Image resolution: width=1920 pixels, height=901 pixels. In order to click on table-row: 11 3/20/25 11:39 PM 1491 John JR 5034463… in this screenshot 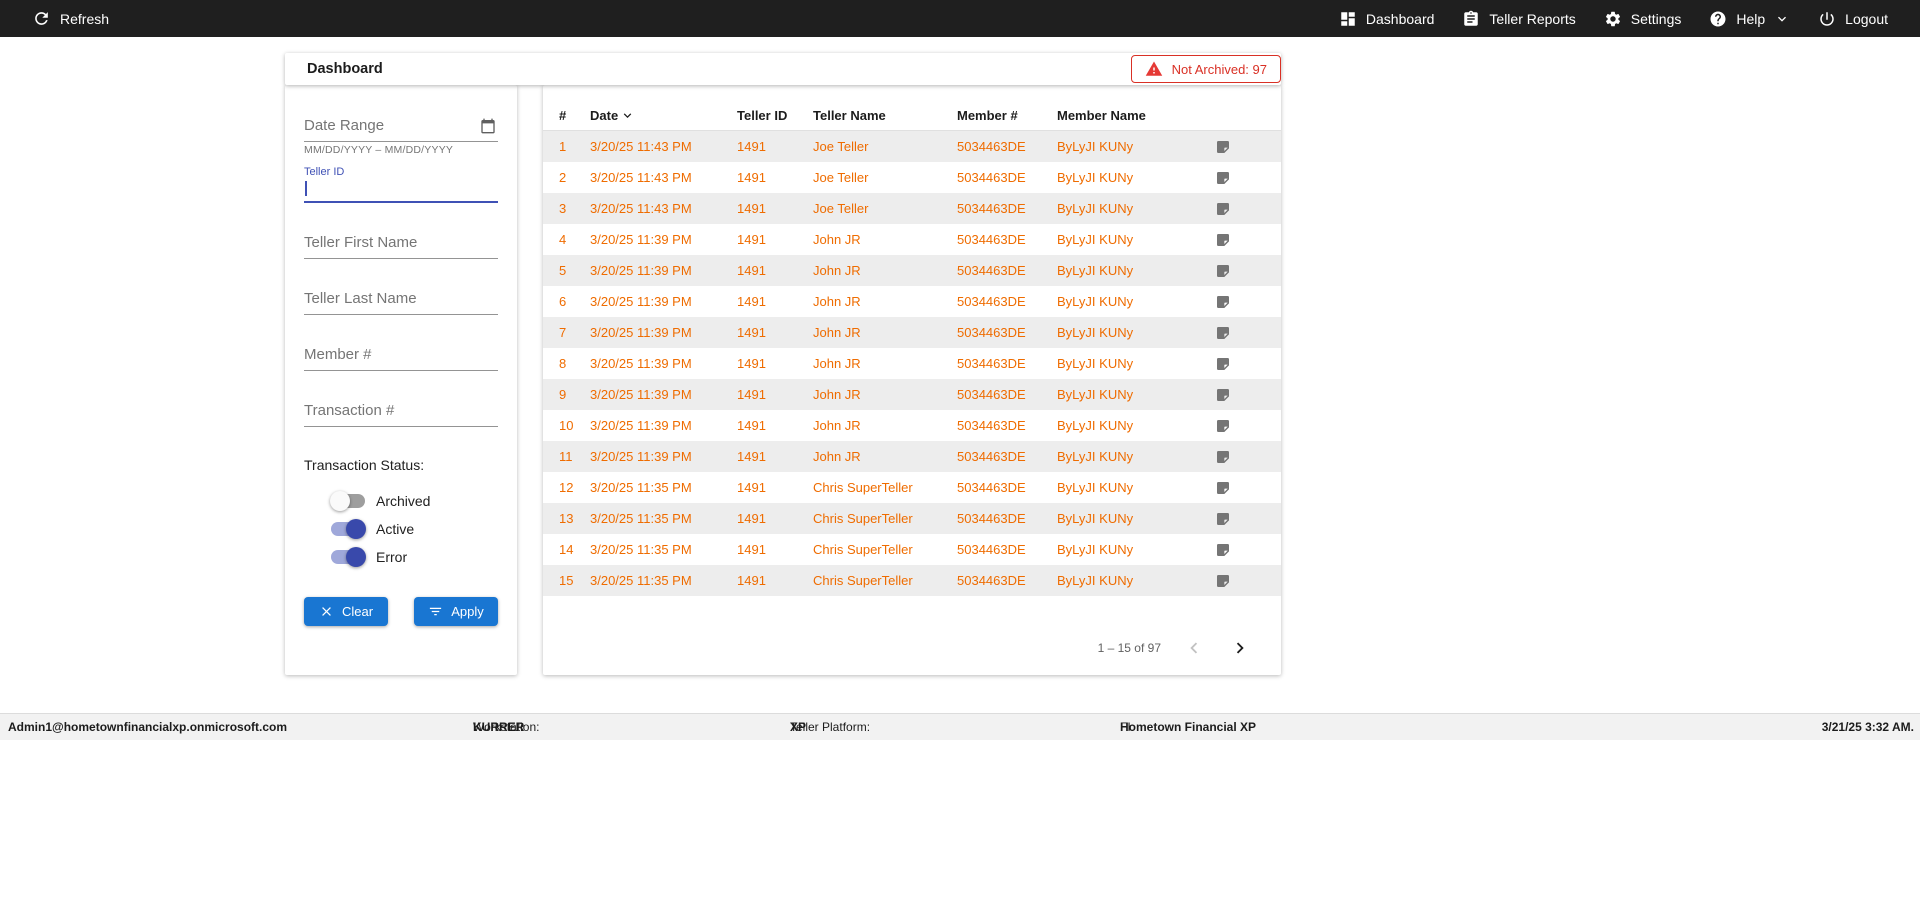, I will do `click(912, 456)`.